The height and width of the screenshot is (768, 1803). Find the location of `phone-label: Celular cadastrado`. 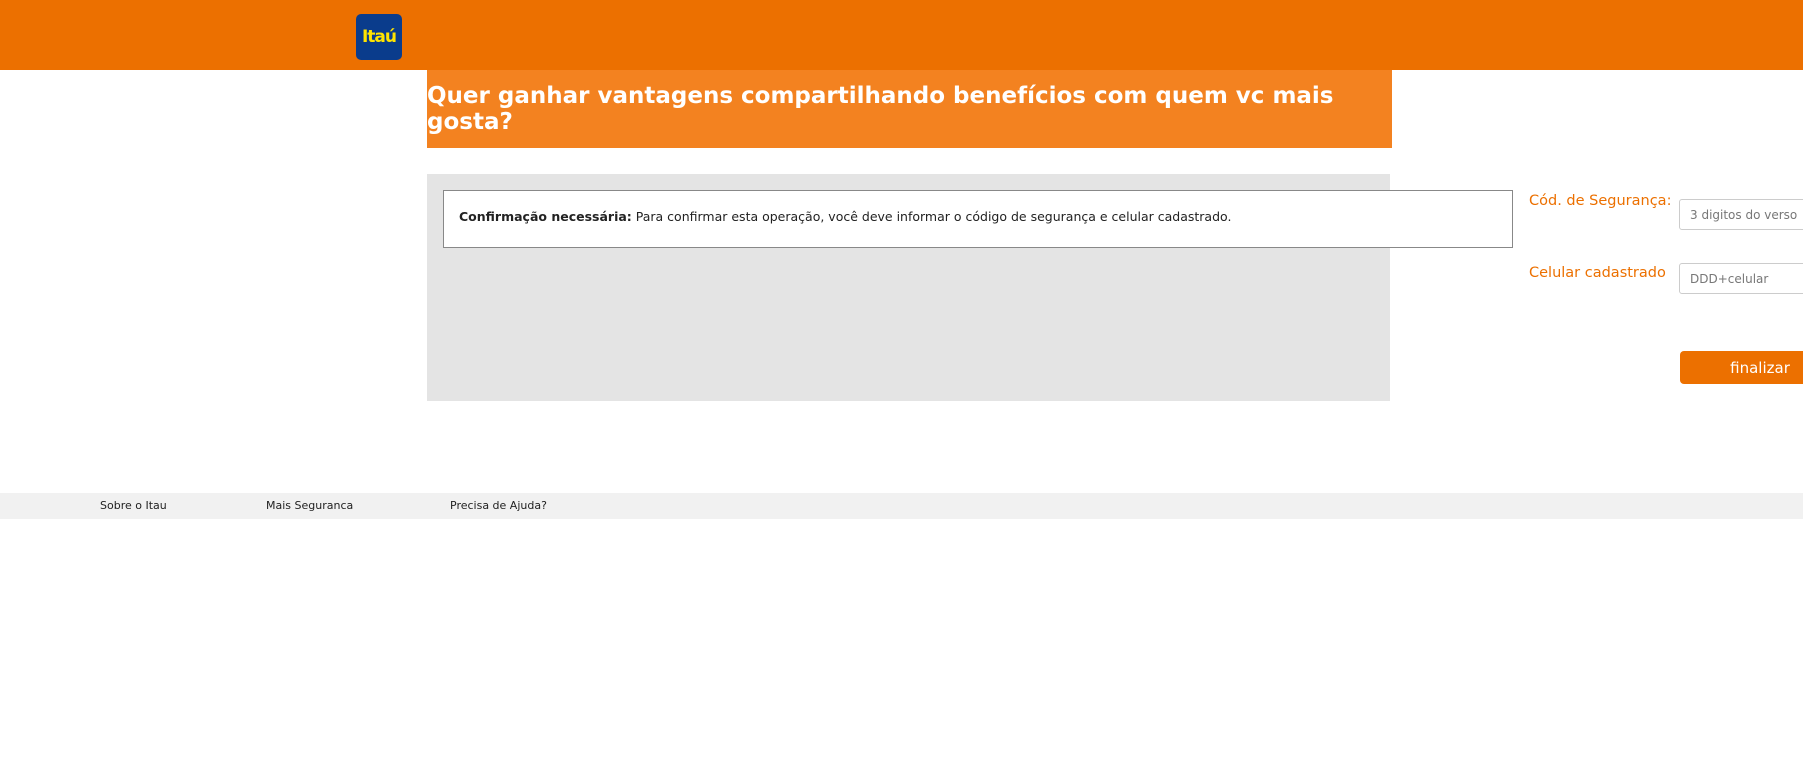

phone-label: Celular cadastrado is located at coordinates (1597, 273).